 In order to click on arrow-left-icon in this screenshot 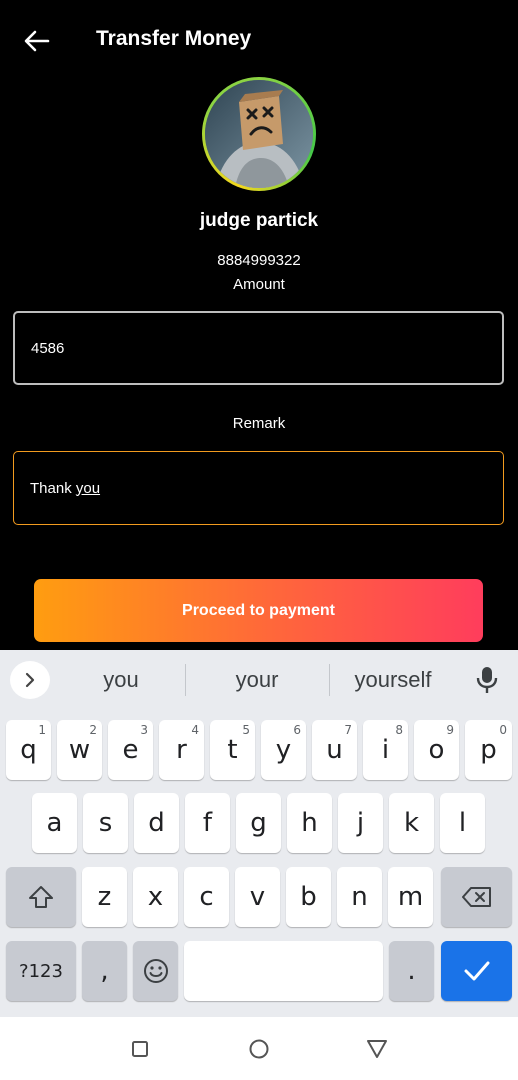, I will do `click(37, 41)`.